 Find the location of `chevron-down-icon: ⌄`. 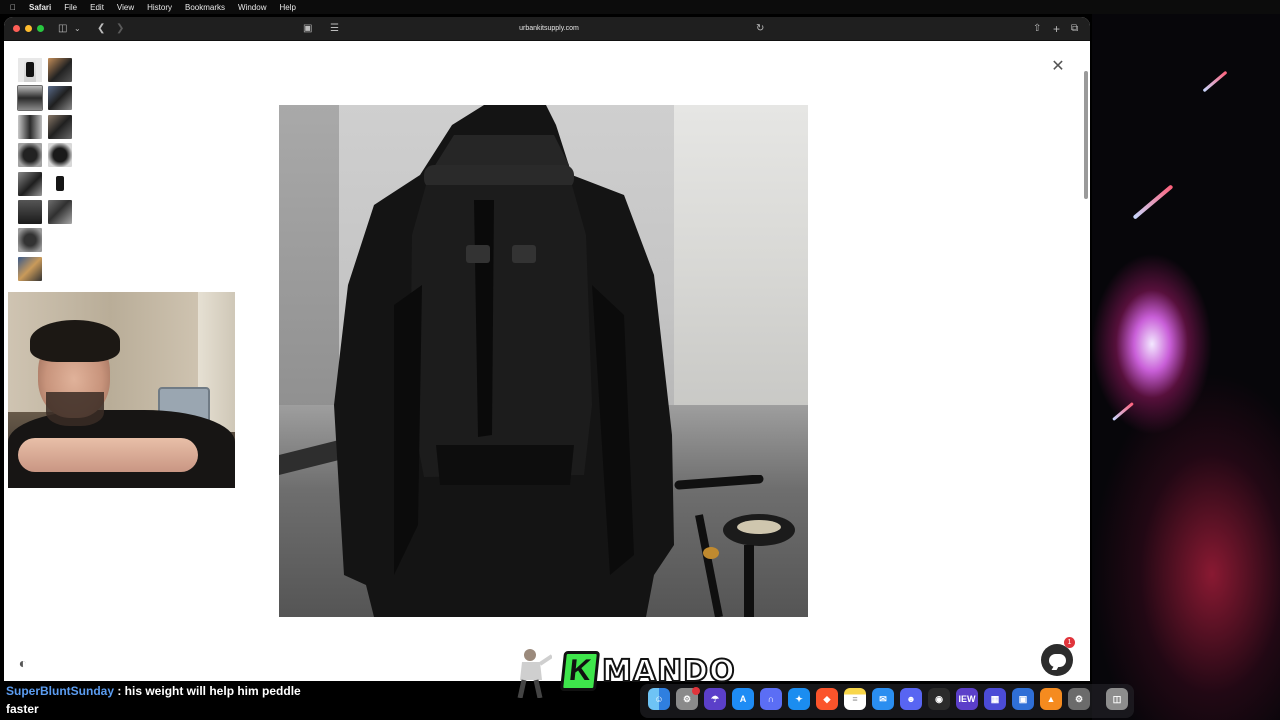

chevron-down-icon: ⌄ is located at coordinates (77, 29).